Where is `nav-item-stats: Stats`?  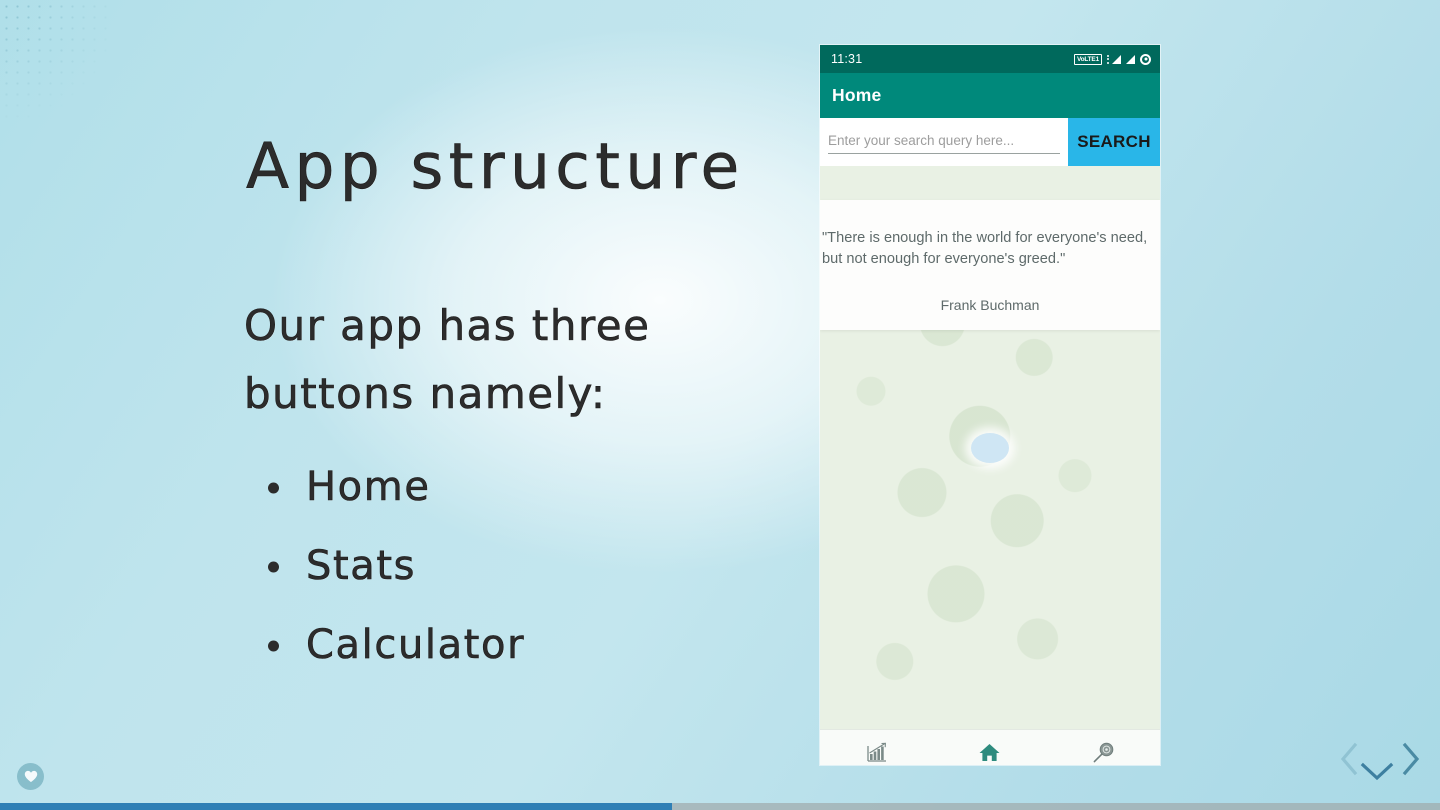
nav-item-stats: Stats is located at coordinates (876, 753).